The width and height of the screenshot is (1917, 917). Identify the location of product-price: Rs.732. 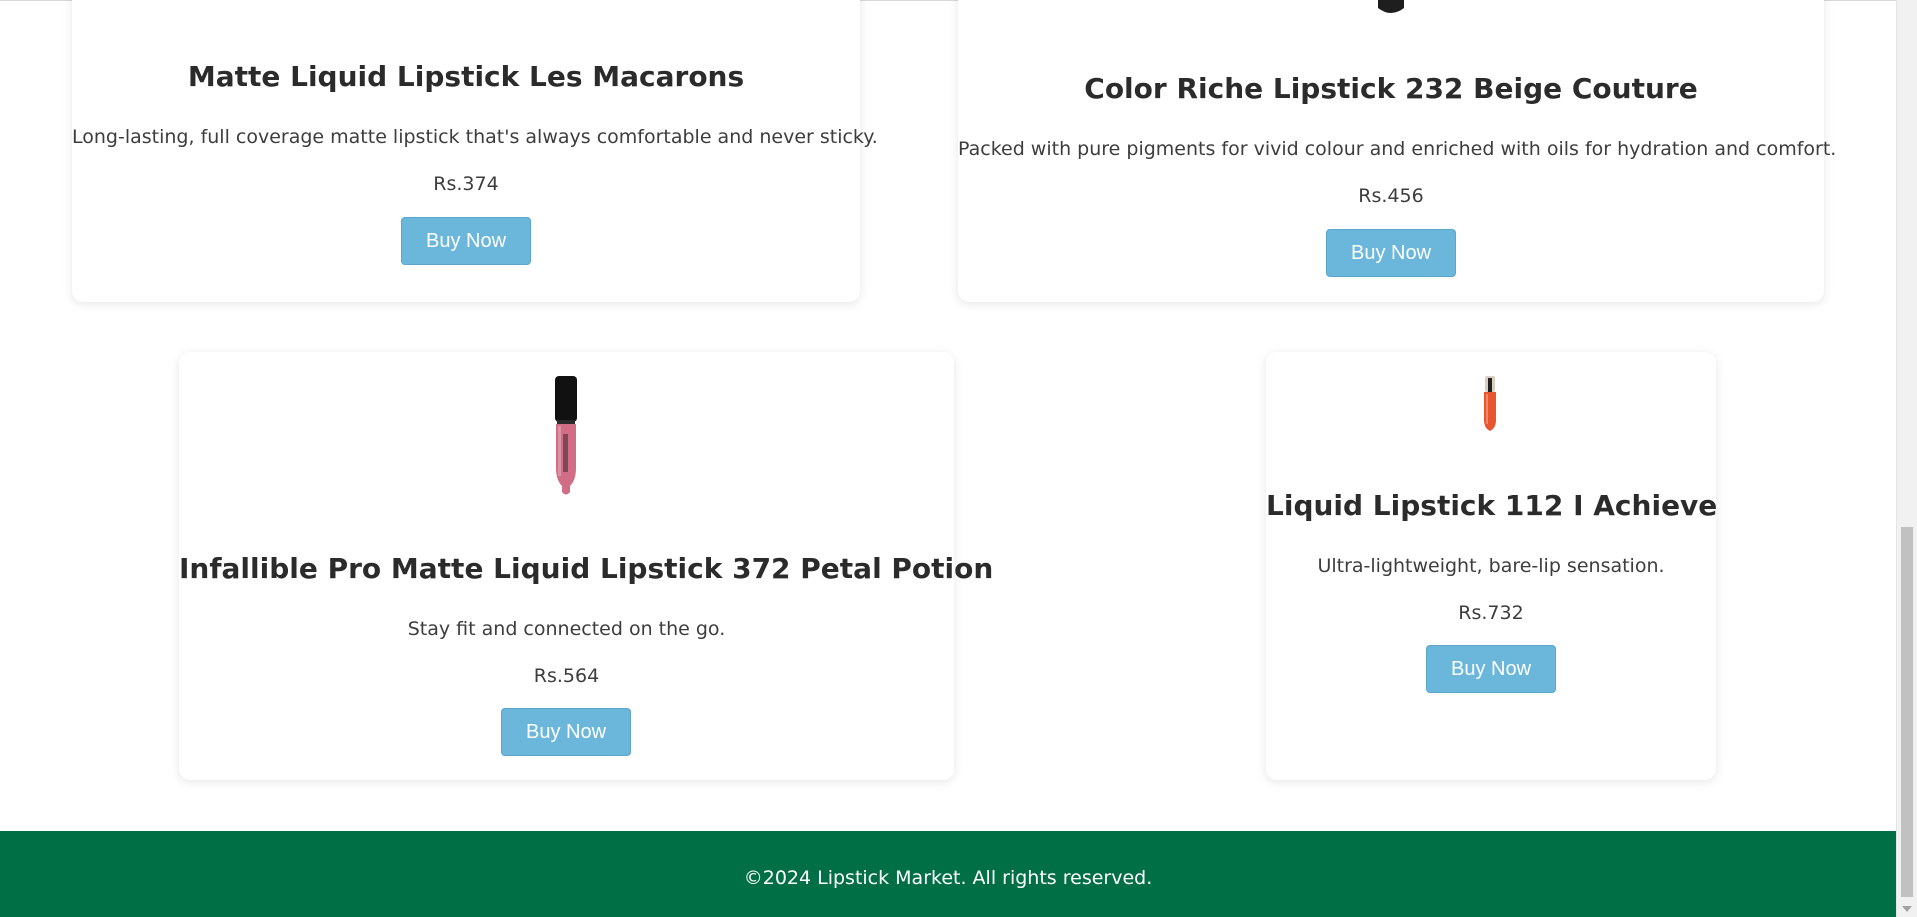
(1491, 613).